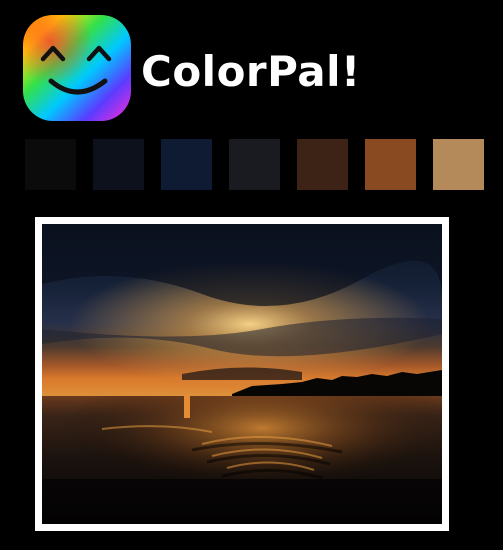 This screenshot has height=550, width=503. I want to click on app-title: ColorPal!, so click(251, 71).